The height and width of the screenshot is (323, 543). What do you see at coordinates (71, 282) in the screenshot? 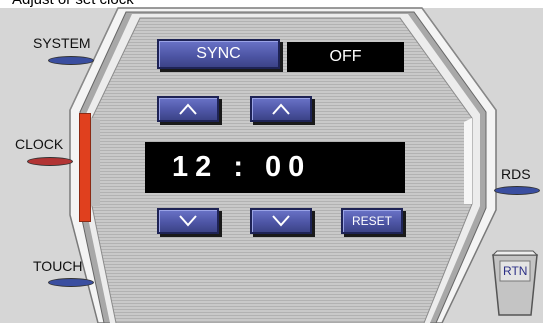
I see `touch-pill` at bounding box center [71, 282].